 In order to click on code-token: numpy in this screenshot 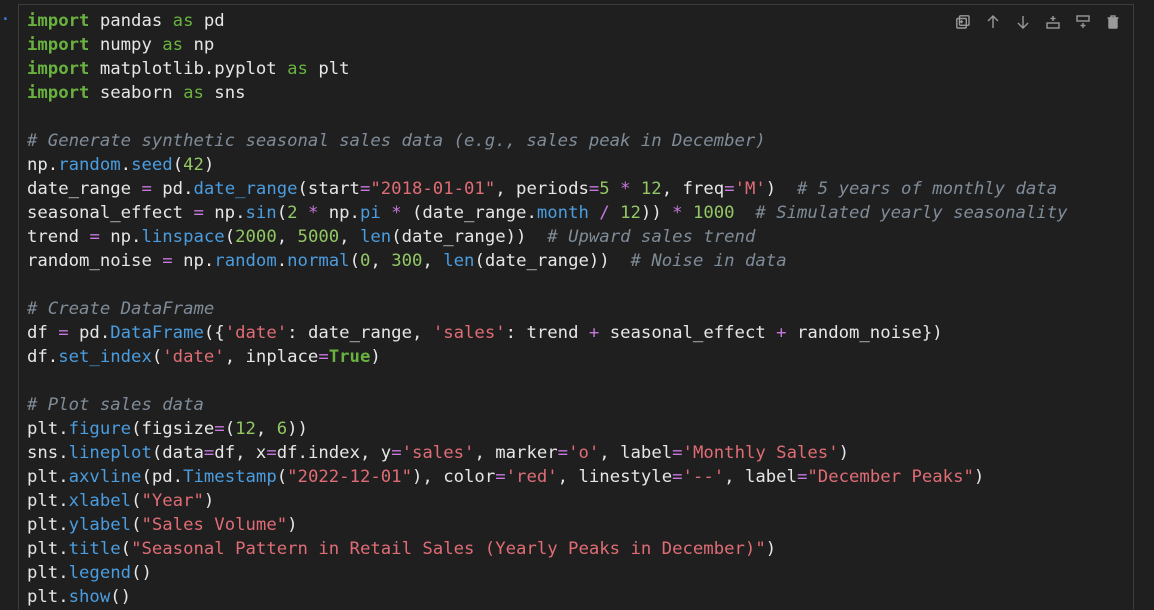, I will do `click(126, 45)`.